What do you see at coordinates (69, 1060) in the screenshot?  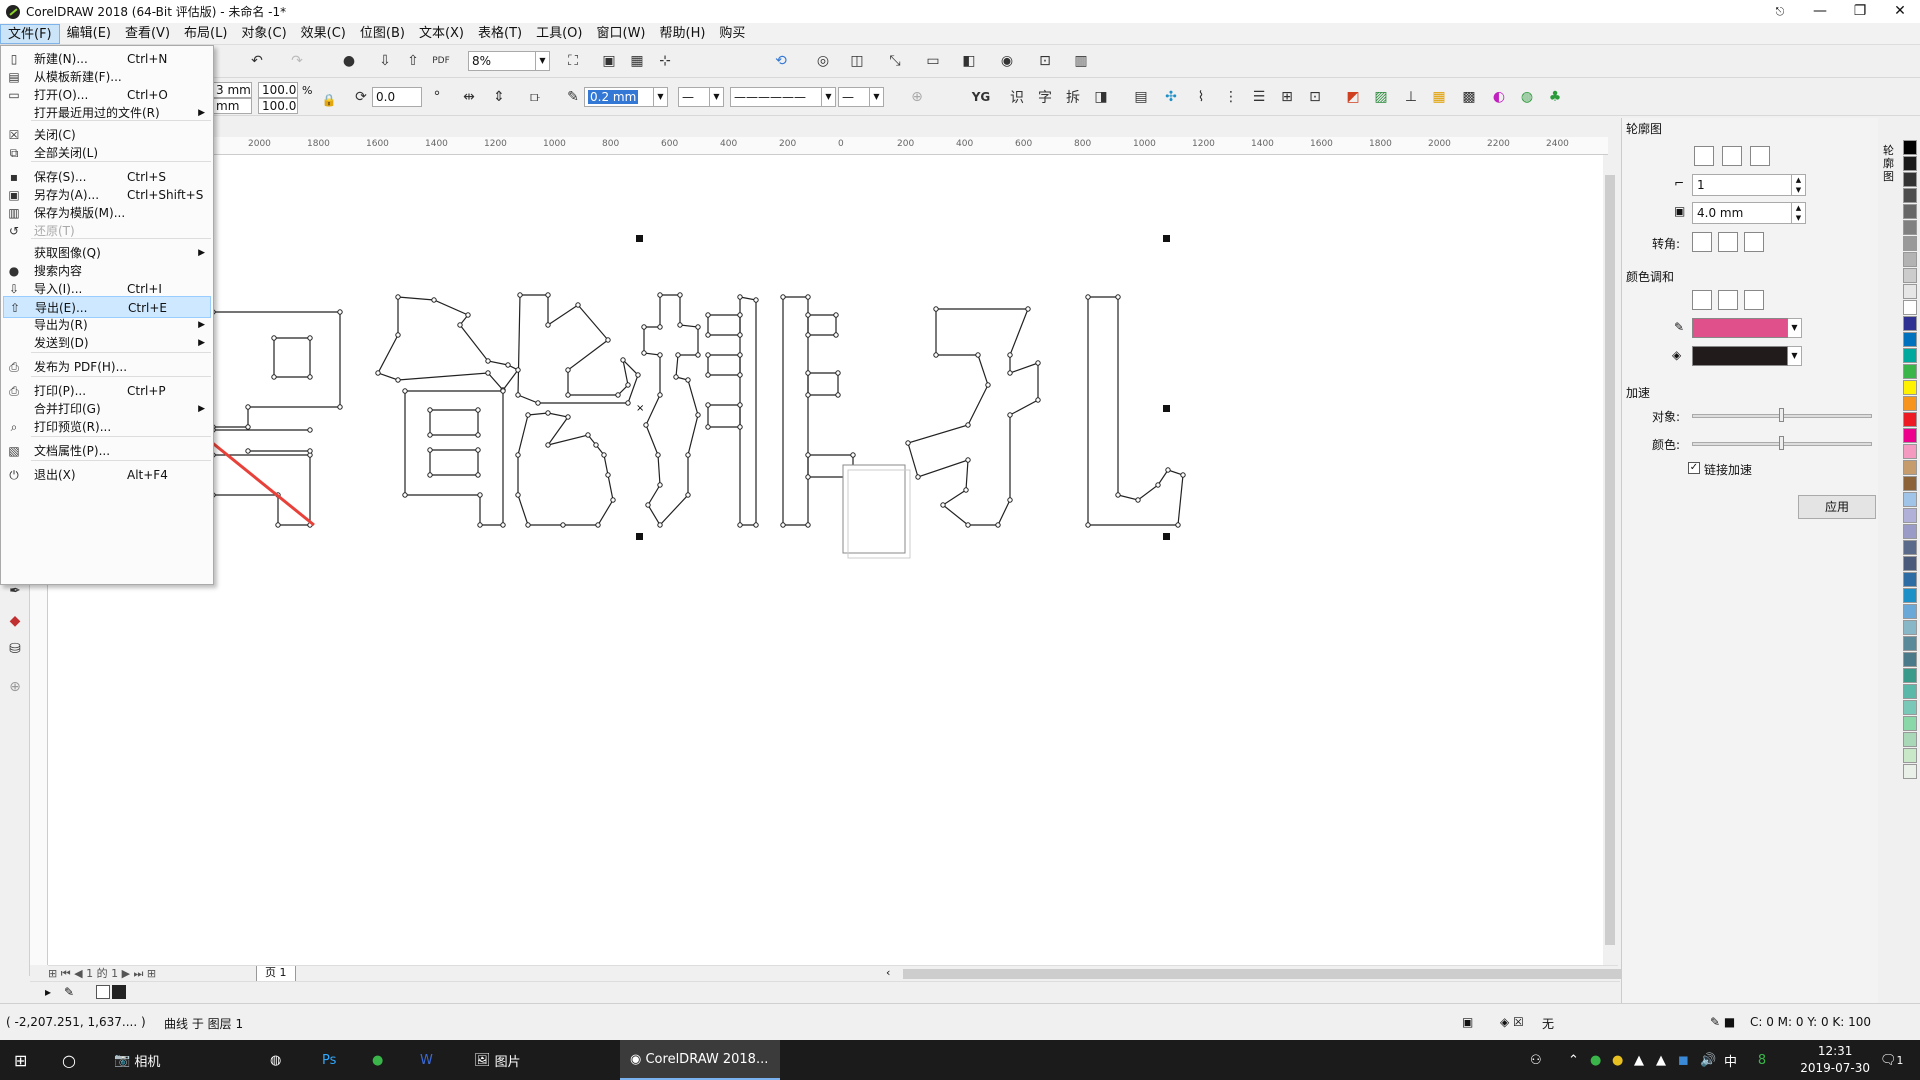 I see `cortana-icon: ○` at bounding box center [69, 1060].